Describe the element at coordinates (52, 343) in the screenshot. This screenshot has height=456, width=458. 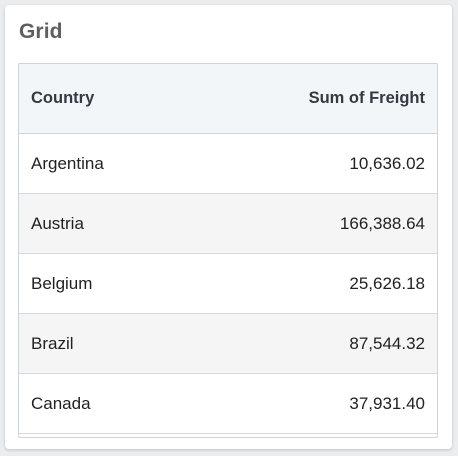
I see `country-cell: Brazil` at that location.